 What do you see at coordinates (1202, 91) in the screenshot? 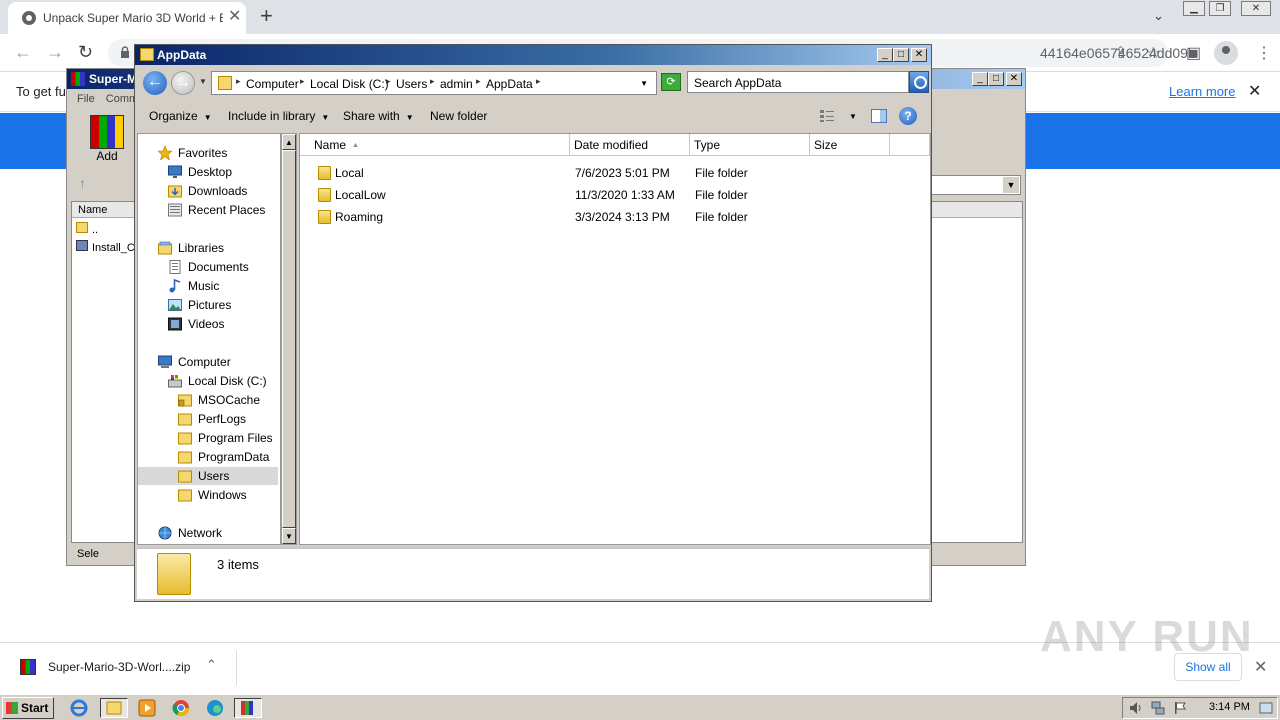
I see `learn-more-link: Learn more` at bounding box center [1202, 91].